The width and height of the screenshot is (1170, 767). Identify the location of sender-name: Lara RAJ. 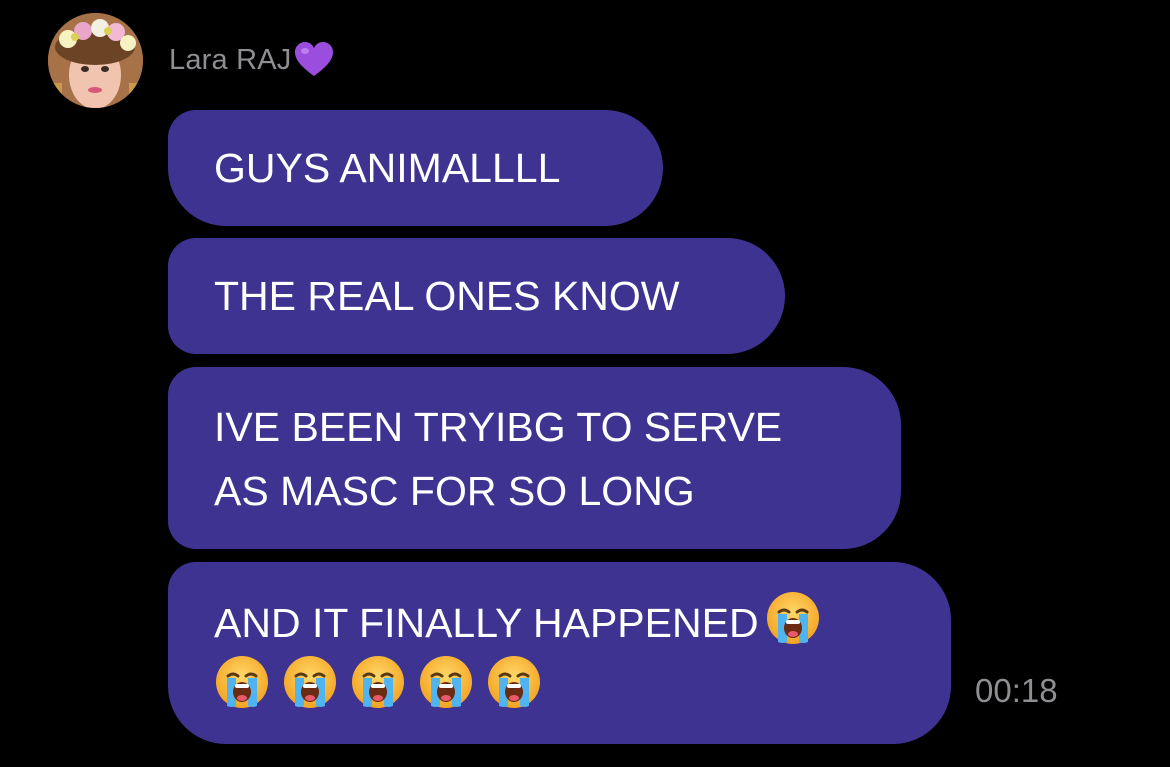
(230, 59).